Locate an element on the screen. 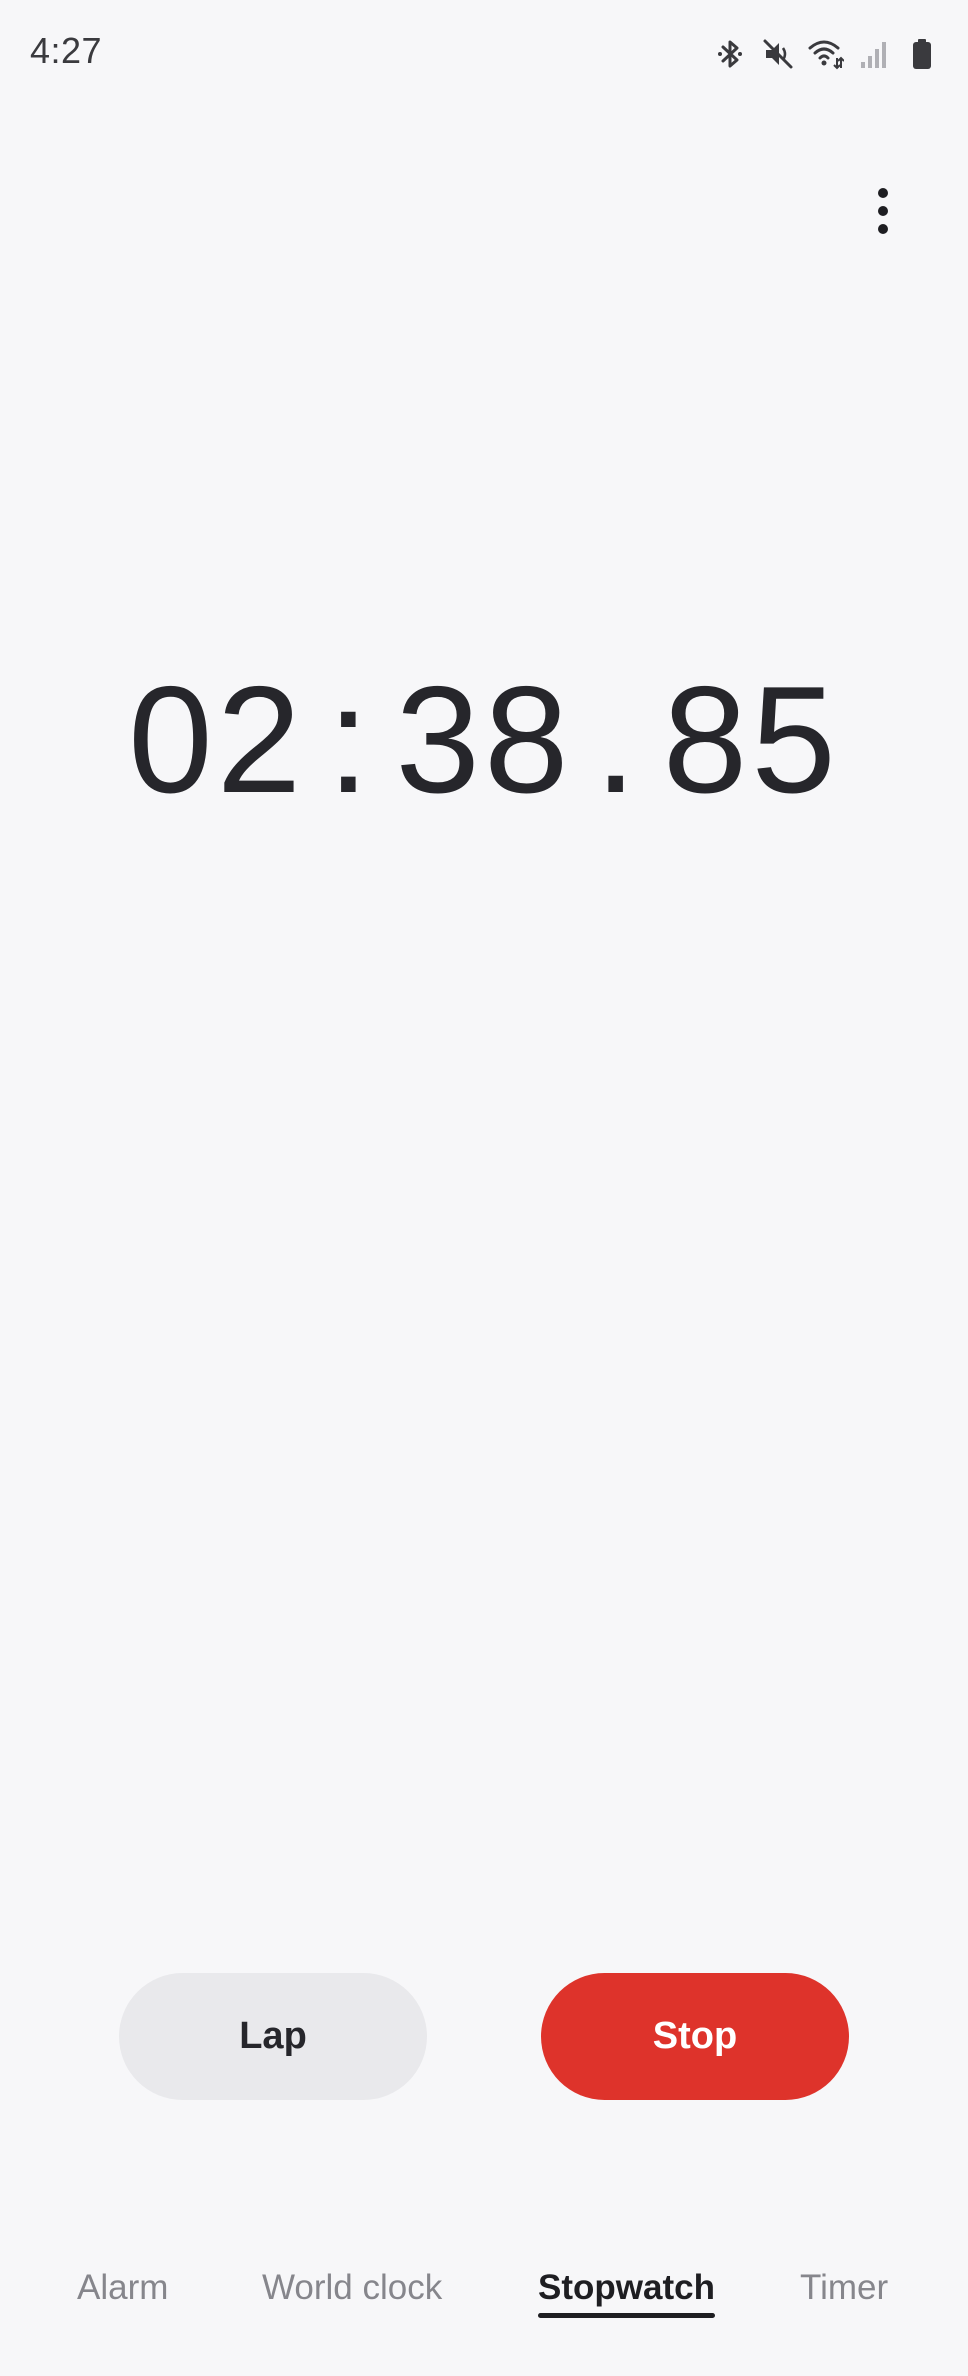  active-tab-indicator is located at coordinates (626, 2315).